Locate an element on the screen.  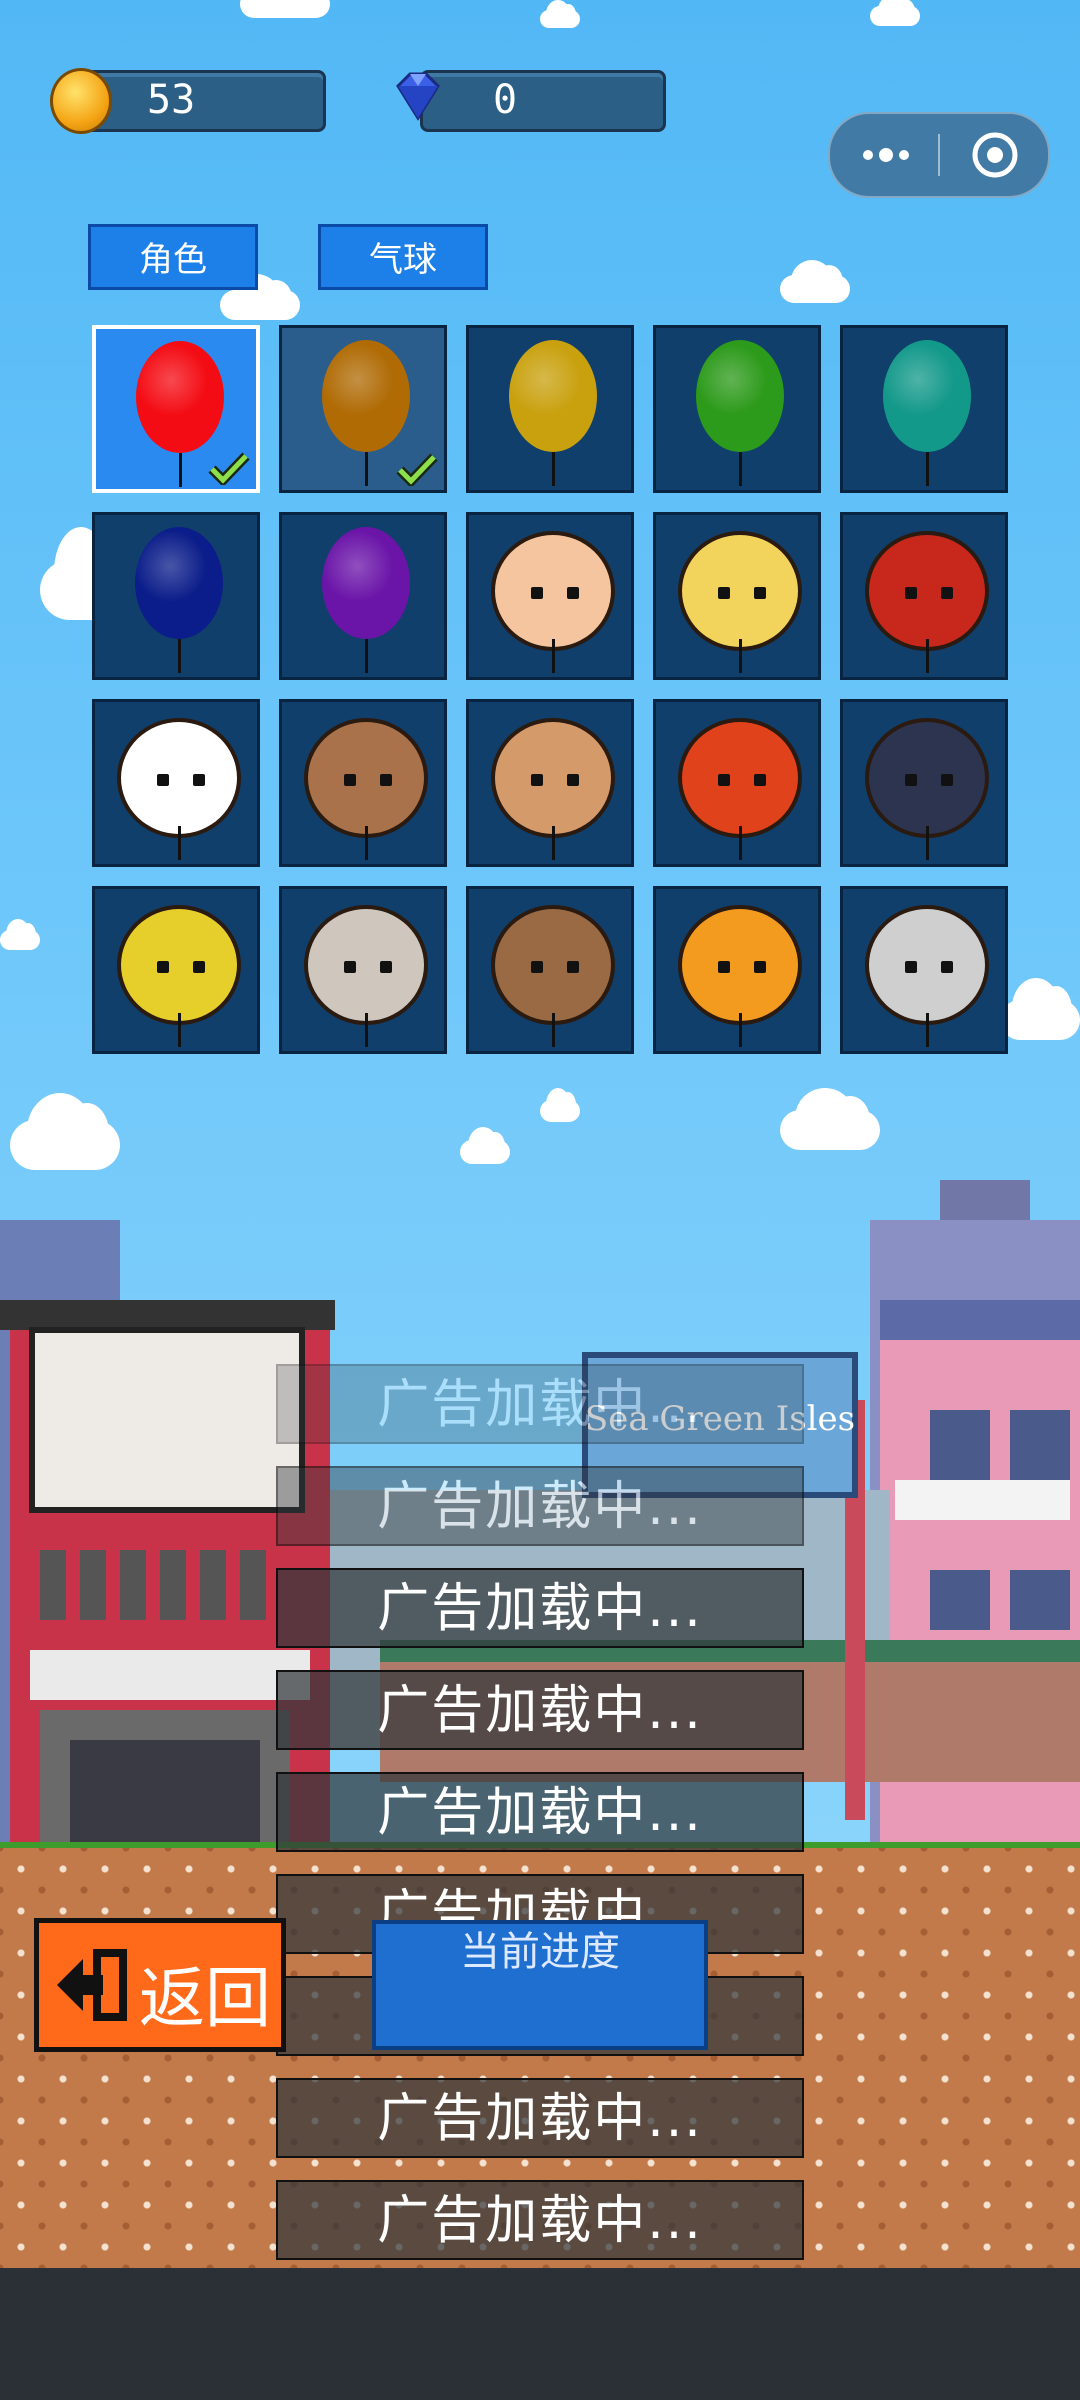
sunflower-balloon-icon is located at coordinates (740, 965).